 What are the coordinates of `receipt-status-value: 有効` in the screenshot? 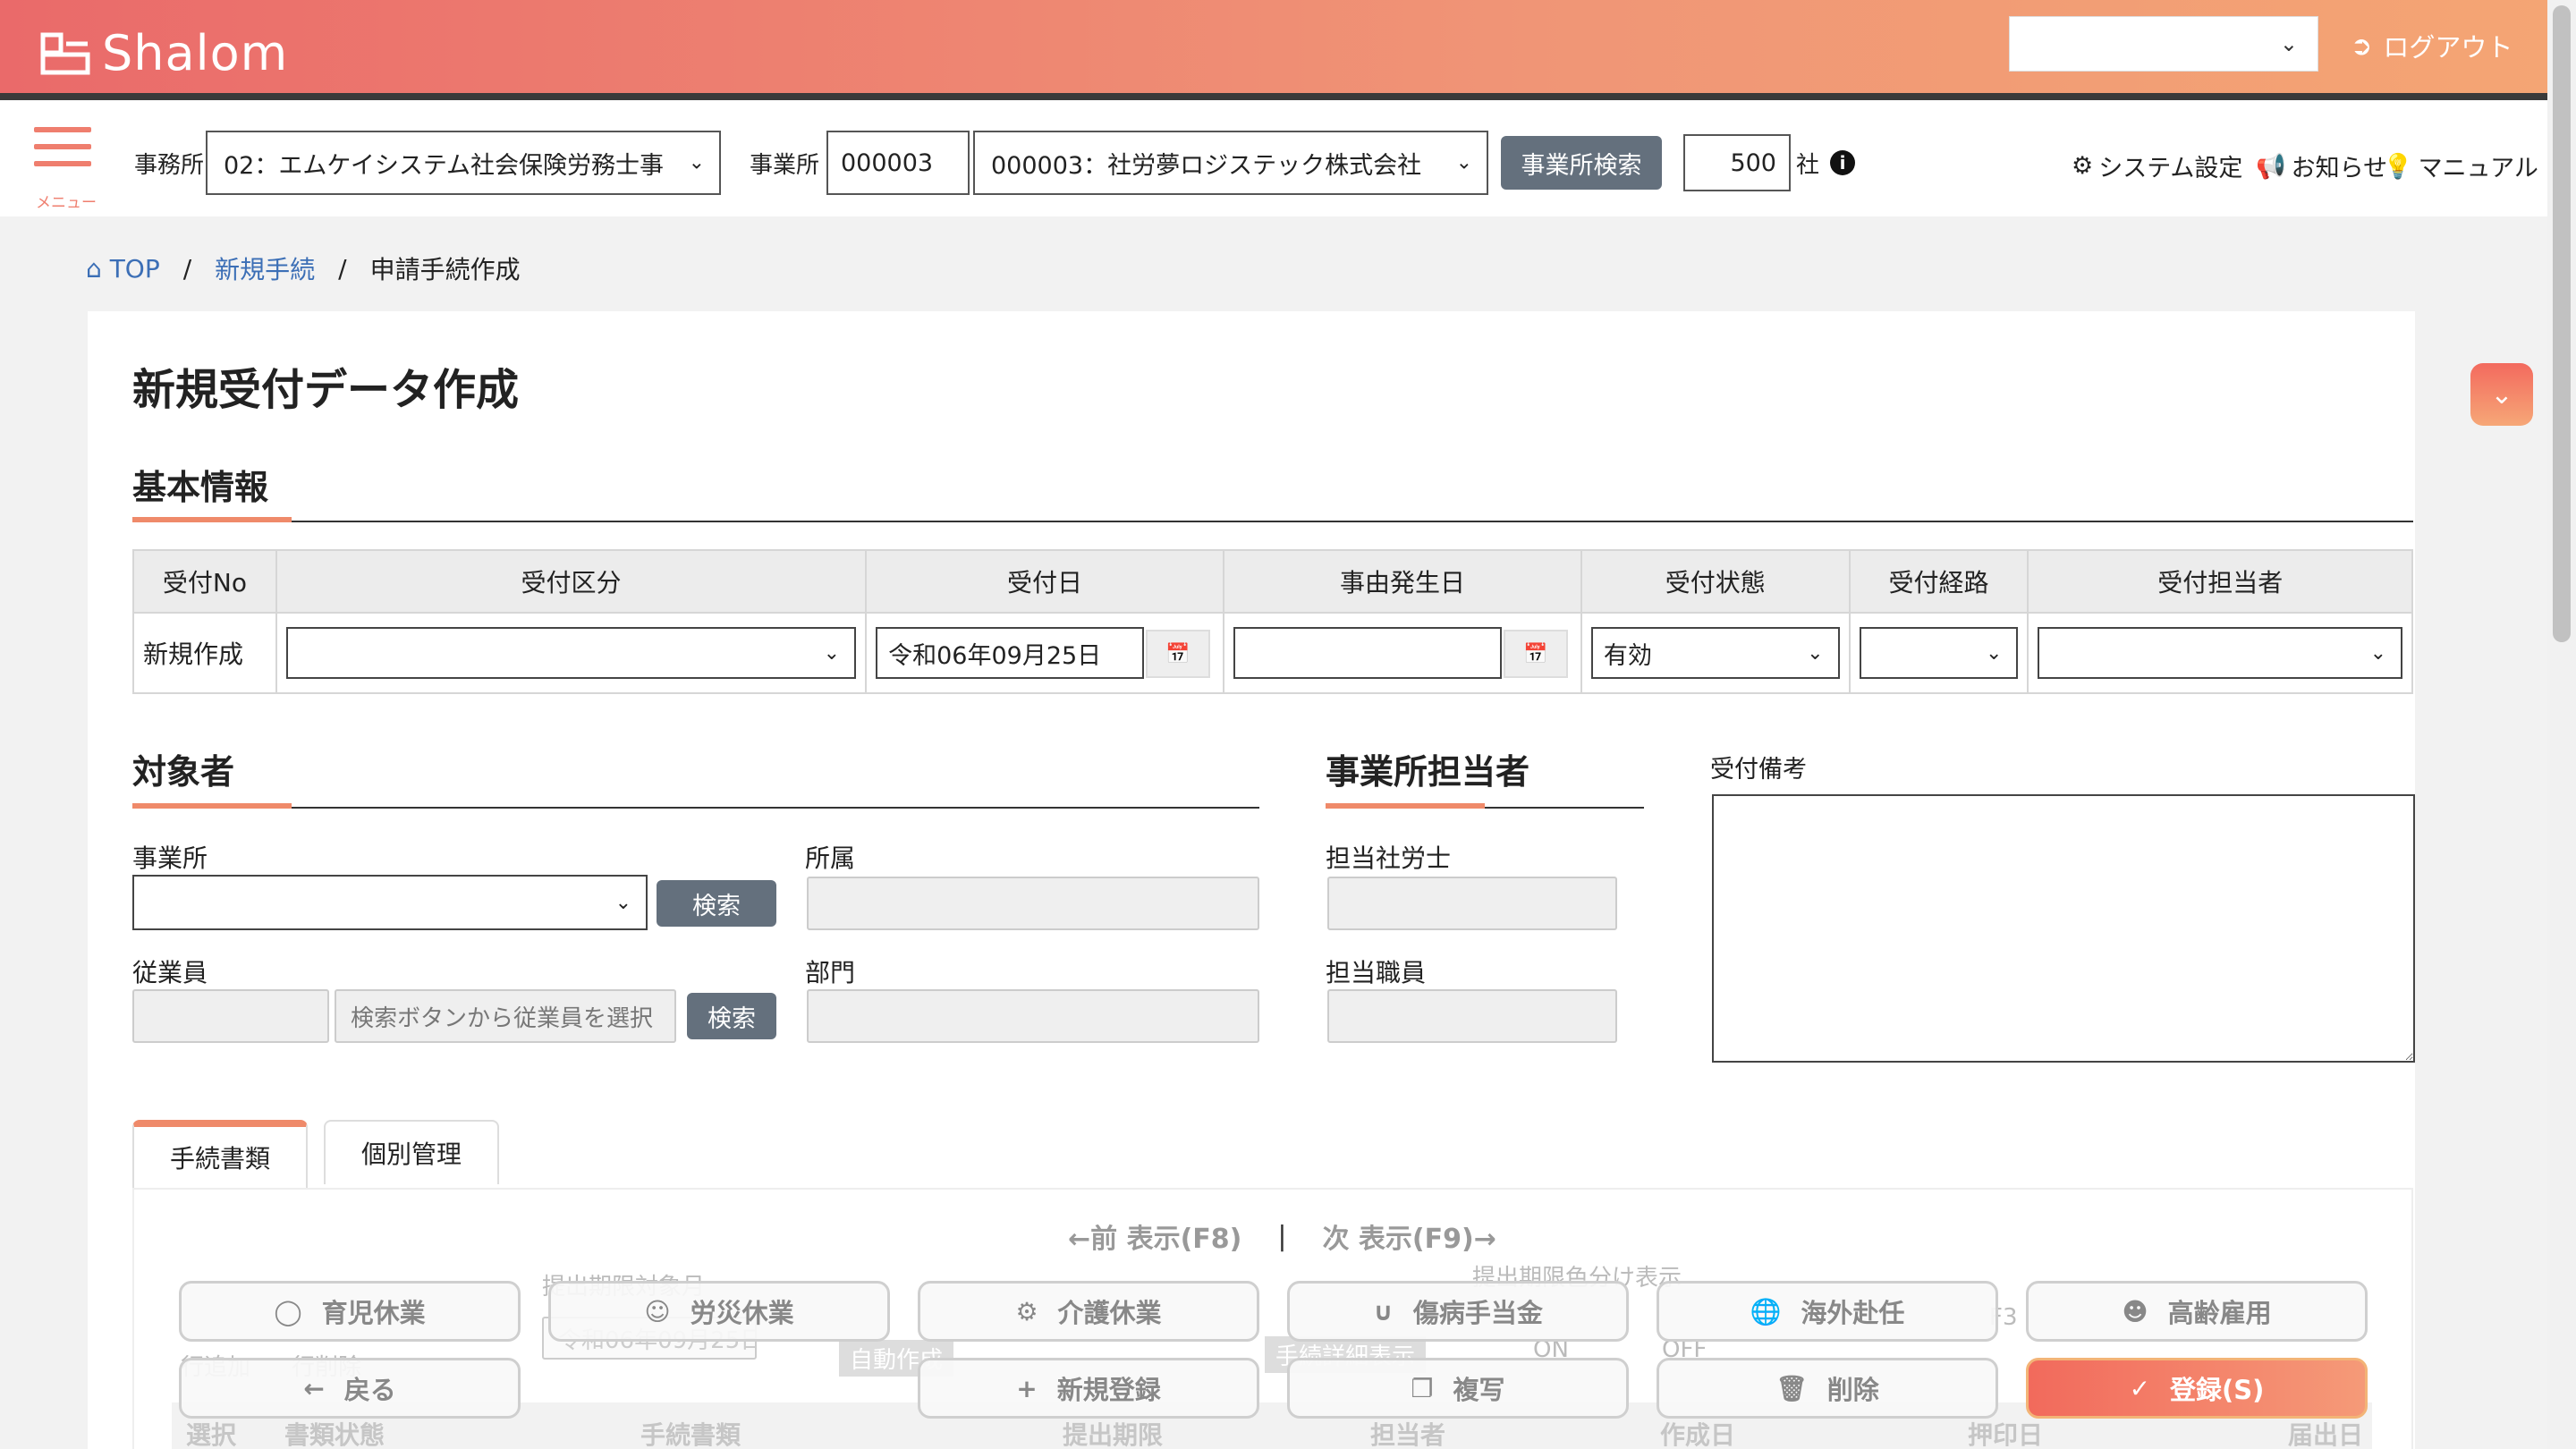 It's located at (1627, 655).